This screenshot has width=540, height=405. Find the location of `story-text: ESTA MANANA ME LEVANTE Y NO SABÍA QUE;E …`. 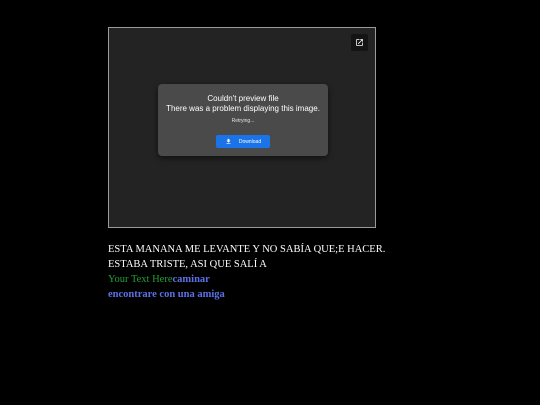

story-text: ESTA MANANA ME LEVANTE Y NO SABÍA QUE;E … is located at coordinates (246, 272).